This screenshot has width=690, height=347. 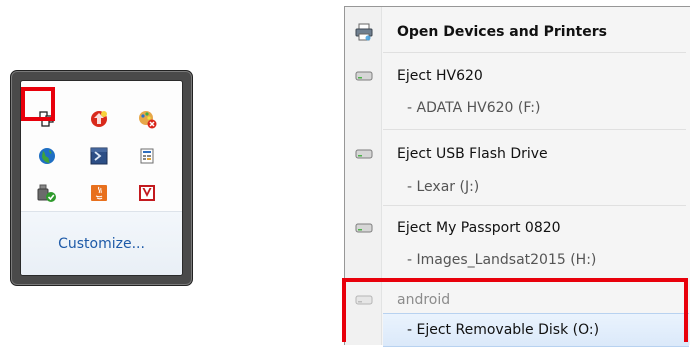 I want to click on menu-item-sublabel: - Images_Landsat2015 (H:), so click(x=517, y=260).